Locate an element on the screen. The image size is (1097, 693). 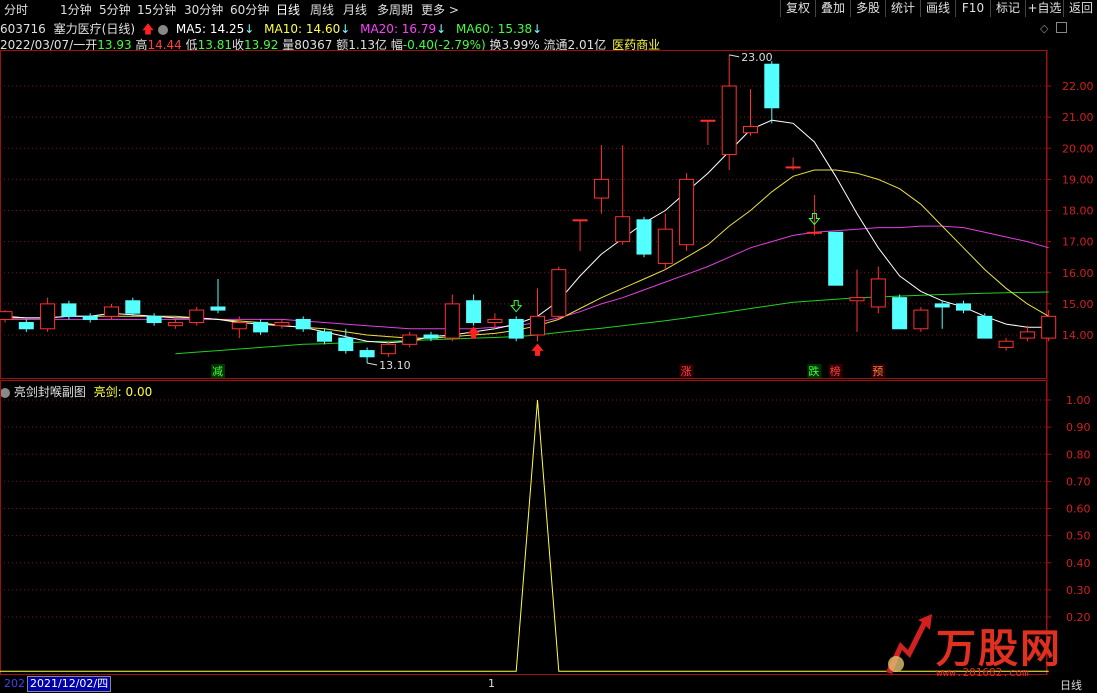
axis-mark: 1 is located at coordinates (491, 683).